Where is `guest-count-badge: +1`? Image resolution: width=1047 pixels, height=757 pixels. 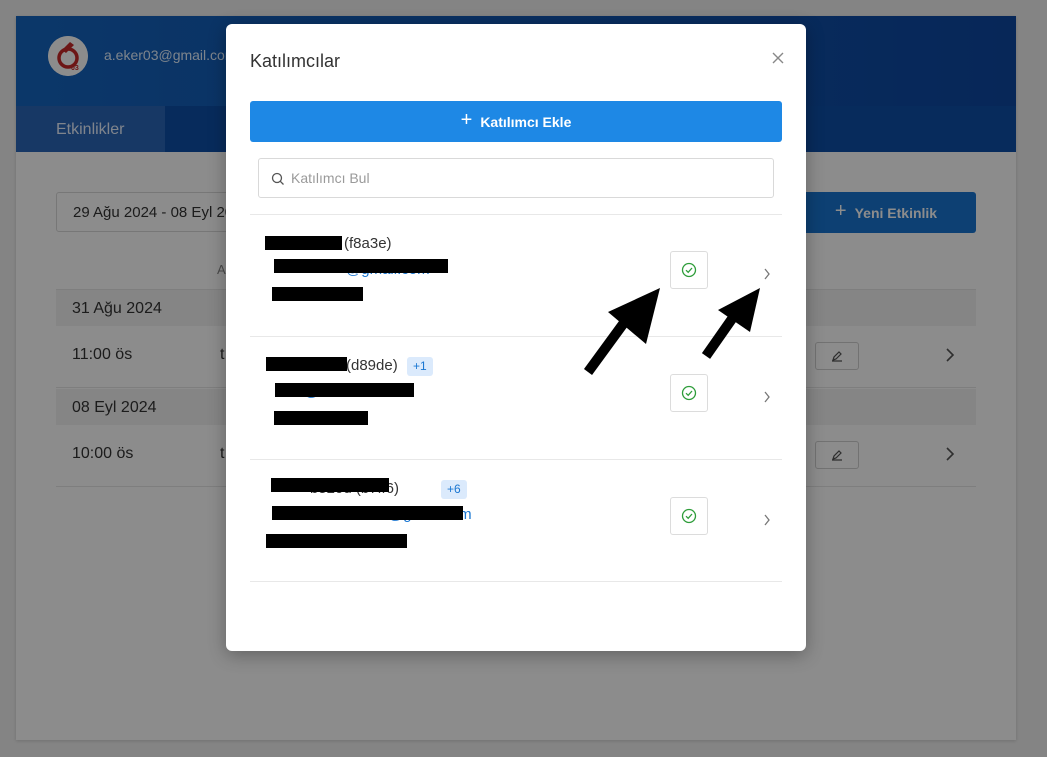 guest-count-badge: +1 is located at coordinates (420, 366).